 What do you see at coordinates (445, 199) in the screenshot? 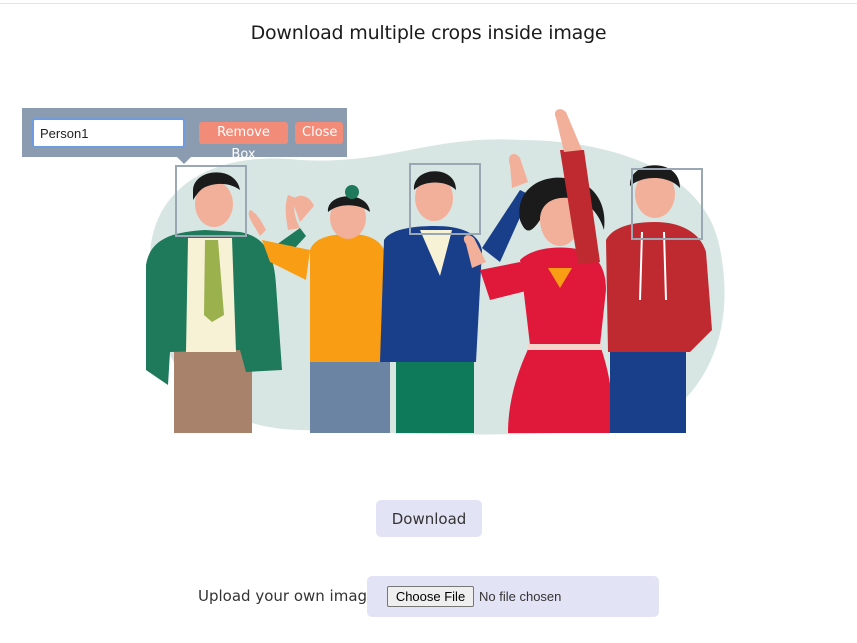
I see `crop-box-person3` at bounding box center [445, 199].